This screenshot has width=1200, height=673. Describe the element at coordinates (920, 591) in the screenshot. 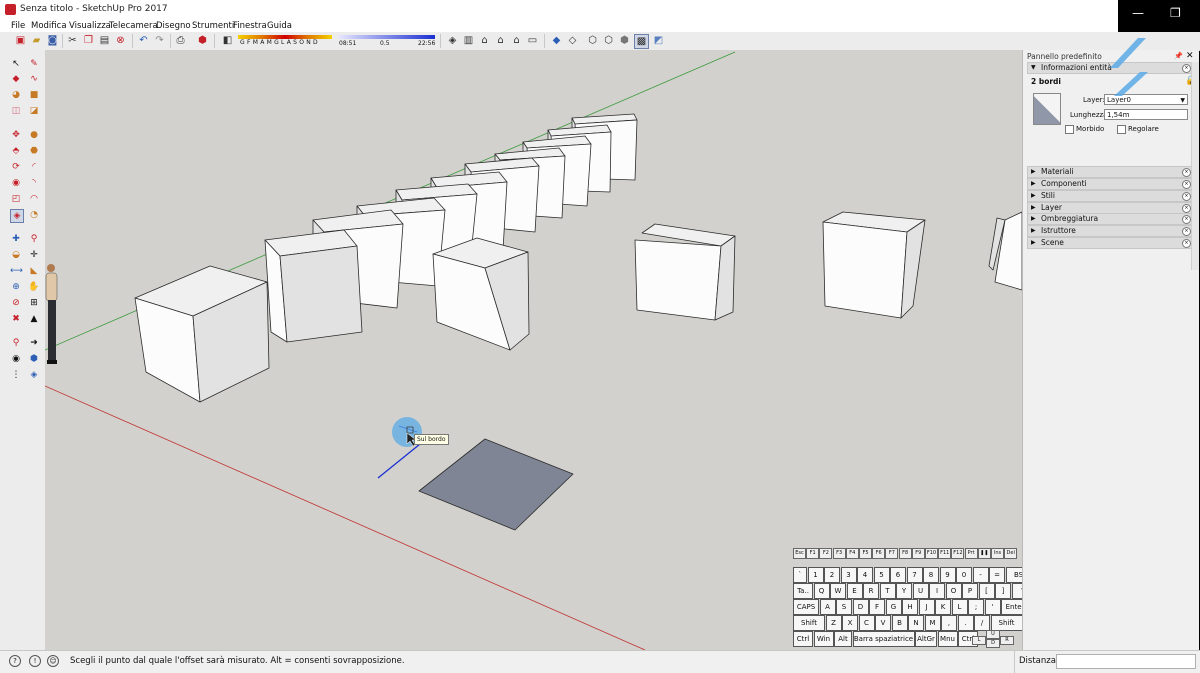

I see `key-row2-7: U` at that location.